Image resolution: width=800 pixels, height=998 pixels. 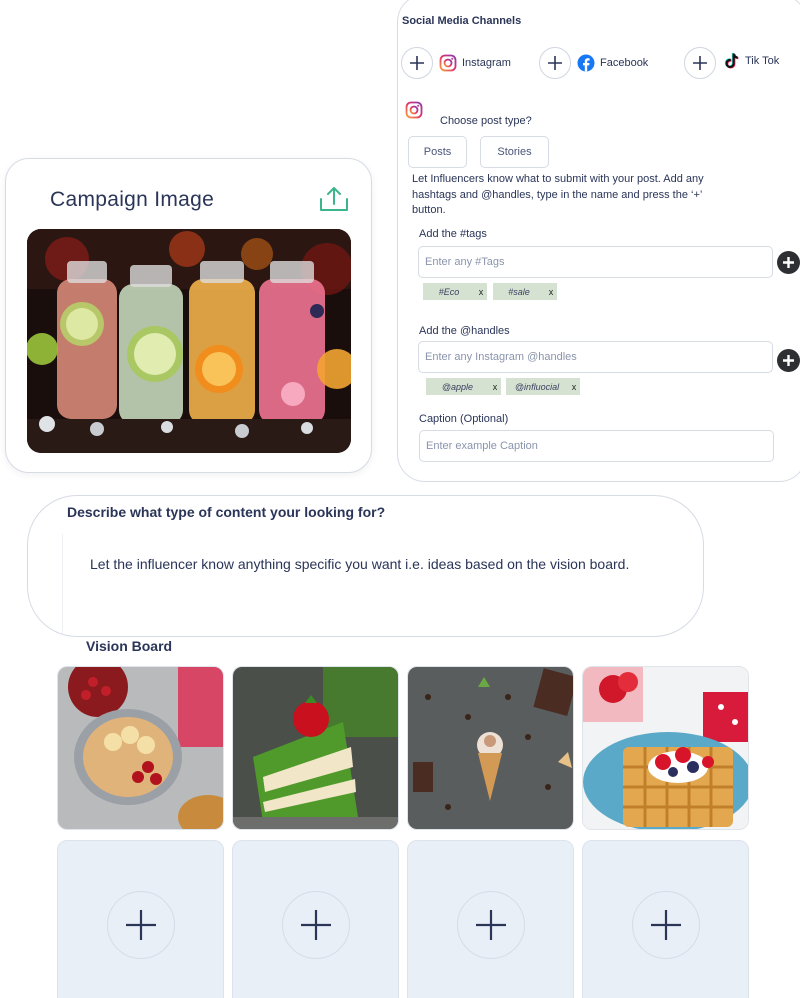 I want to click on tags-input: Enter any #Tags, so click(x=595, y=262).